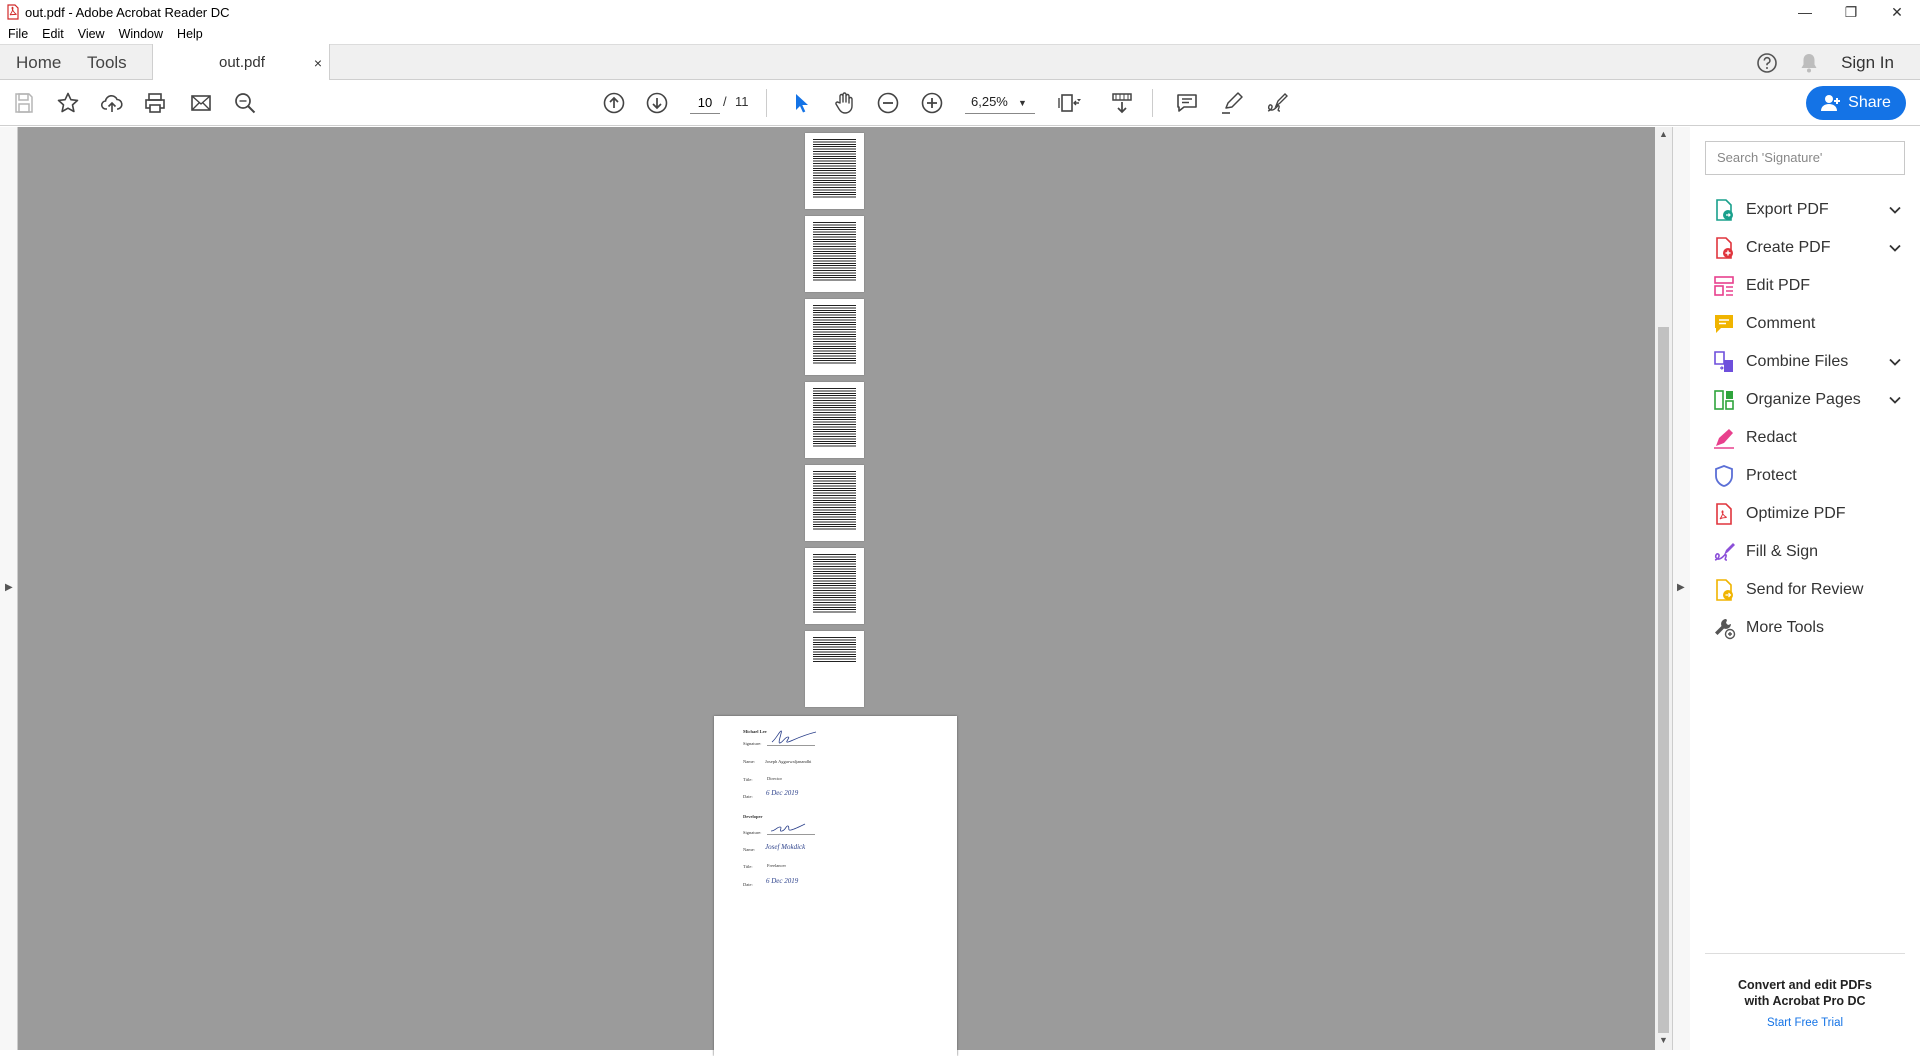  Describe the element at coordinates (614, 103) in the screenshot. I see `previous-page-icon` at that location.